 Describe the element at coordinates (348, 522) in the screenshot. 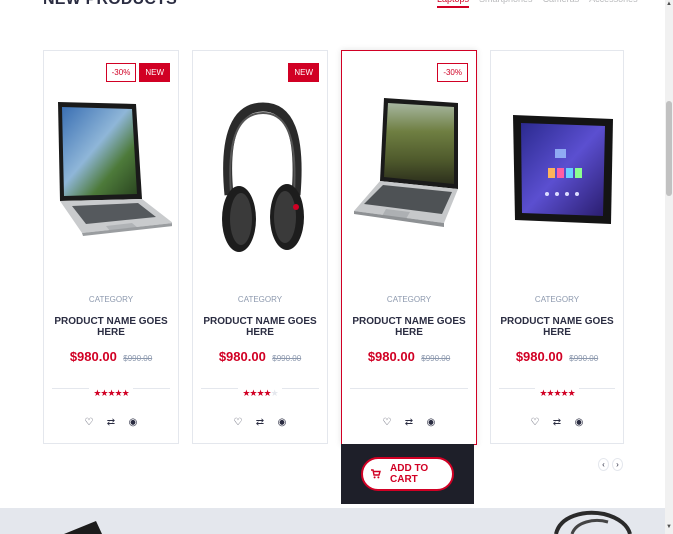

I see `banner-product-images` at that location.